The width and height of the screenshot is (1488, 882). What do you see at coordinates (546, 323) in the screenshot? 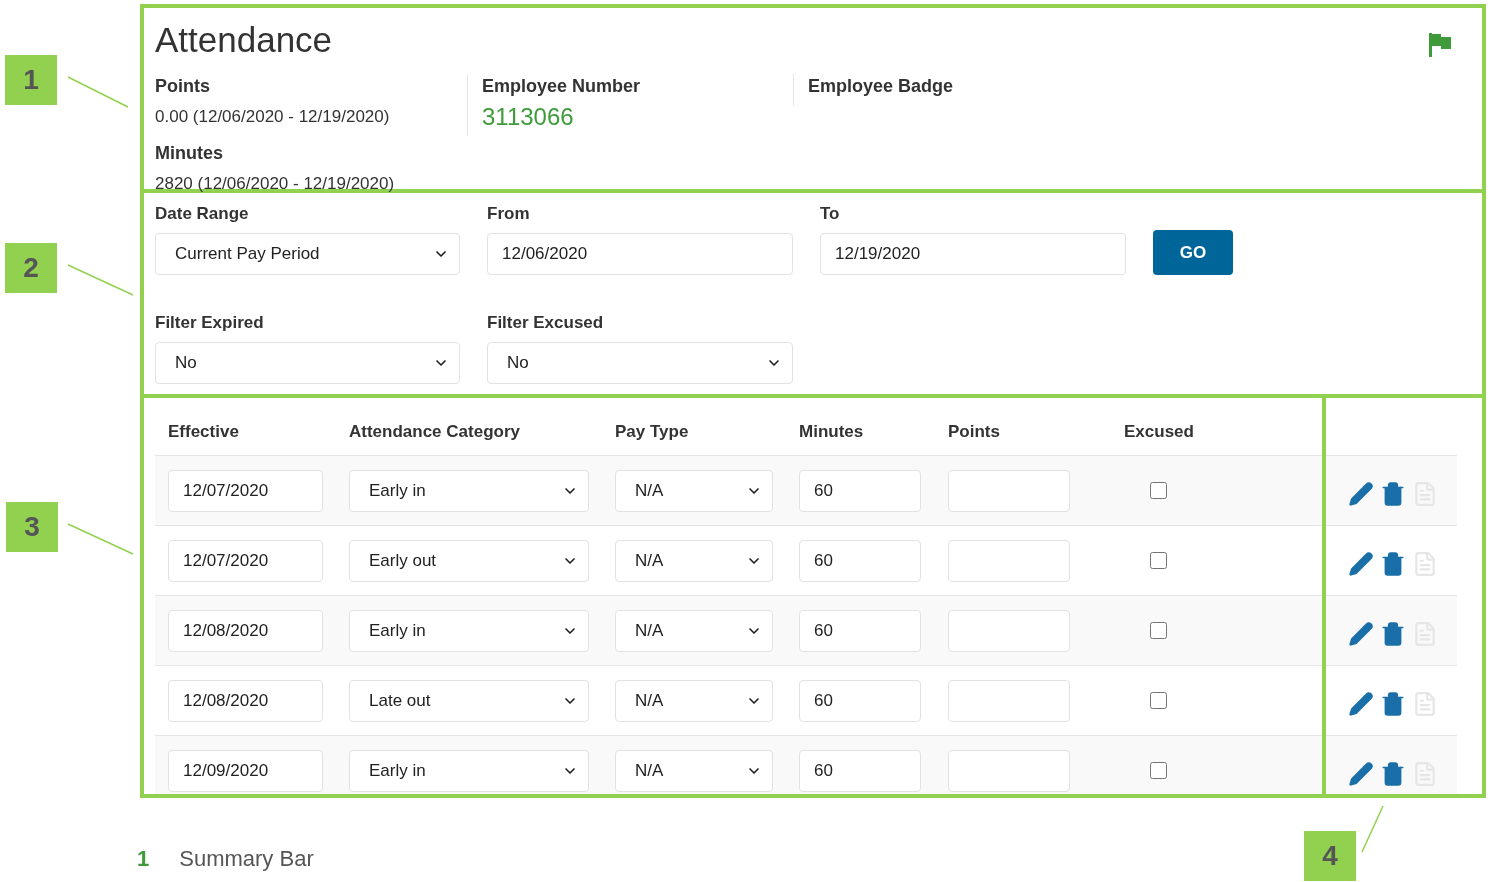
I see `filter-excused-label: Filter Excused` at bounding box center [546, 323].